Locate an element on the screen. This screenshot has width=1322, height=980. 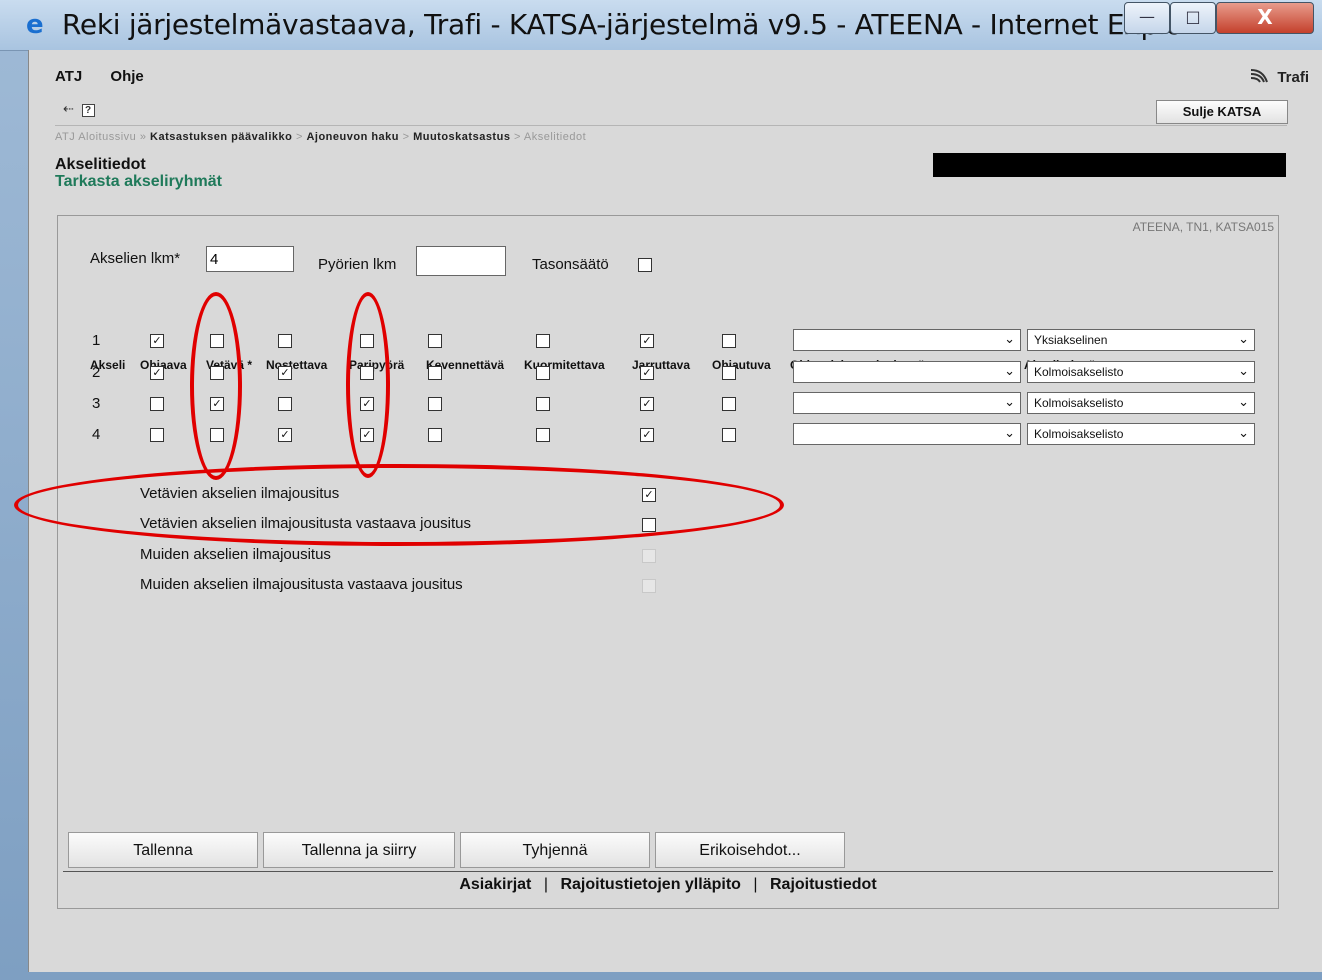
axle-count-label: Akselien lkm* is located at coordinates (135, 258).